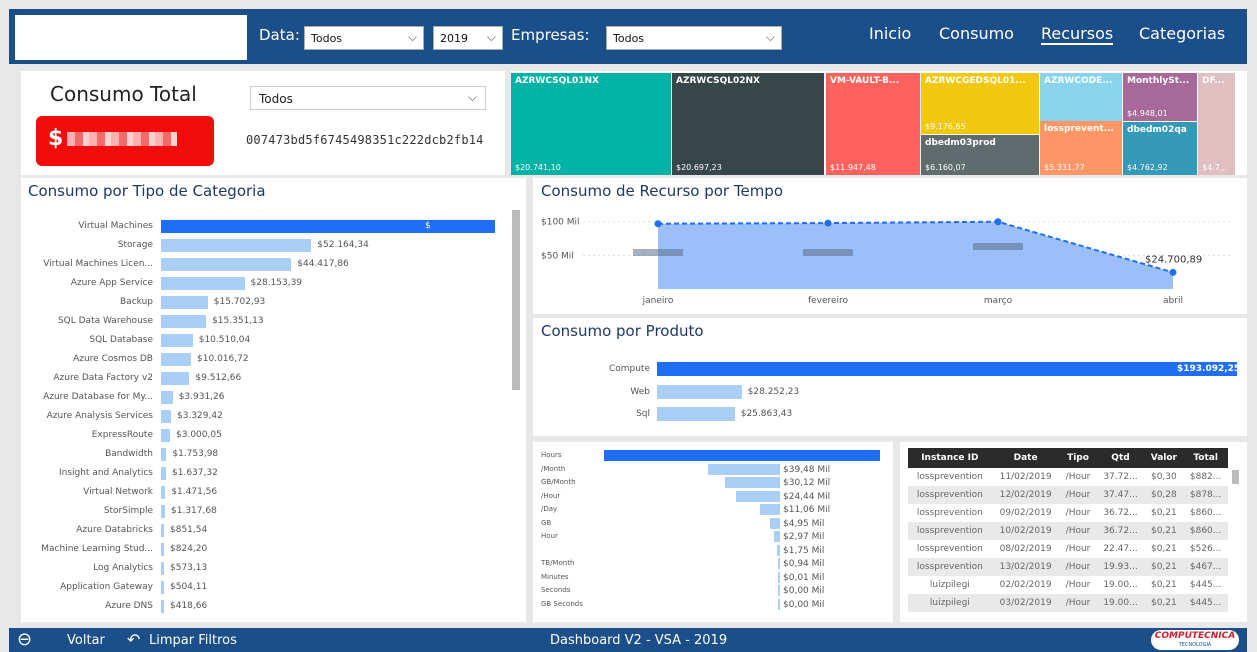 This screenshot has width=1257, height=652. What do you see at coordinates (86, 640) in the screenshot?
I see `back-button: Voltar` at bounding box center [86, 640].